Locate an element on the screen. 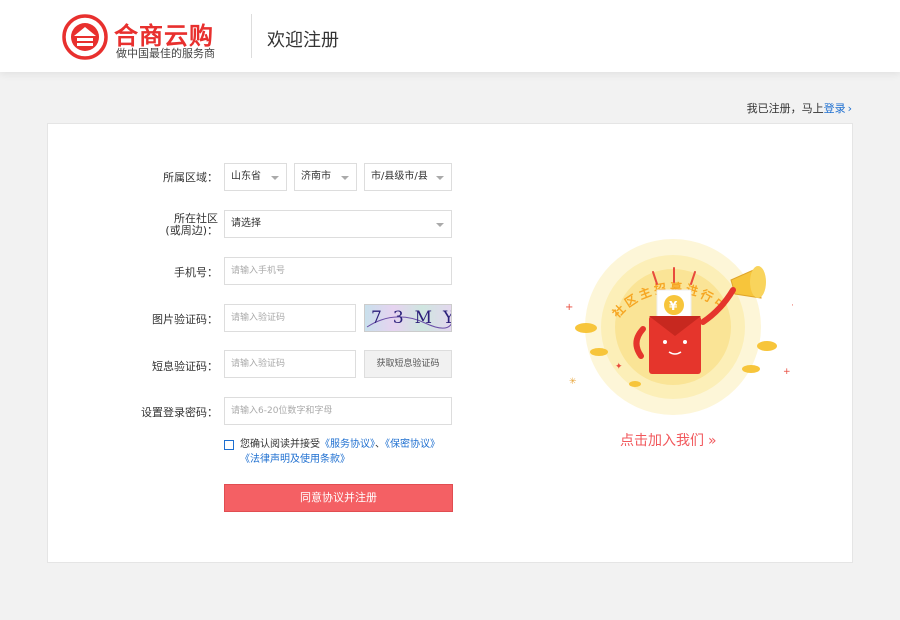 The width and height of the screenshot is (900, 620). yuan-coin-icon: ¥ is located at coordinates (673, 306).